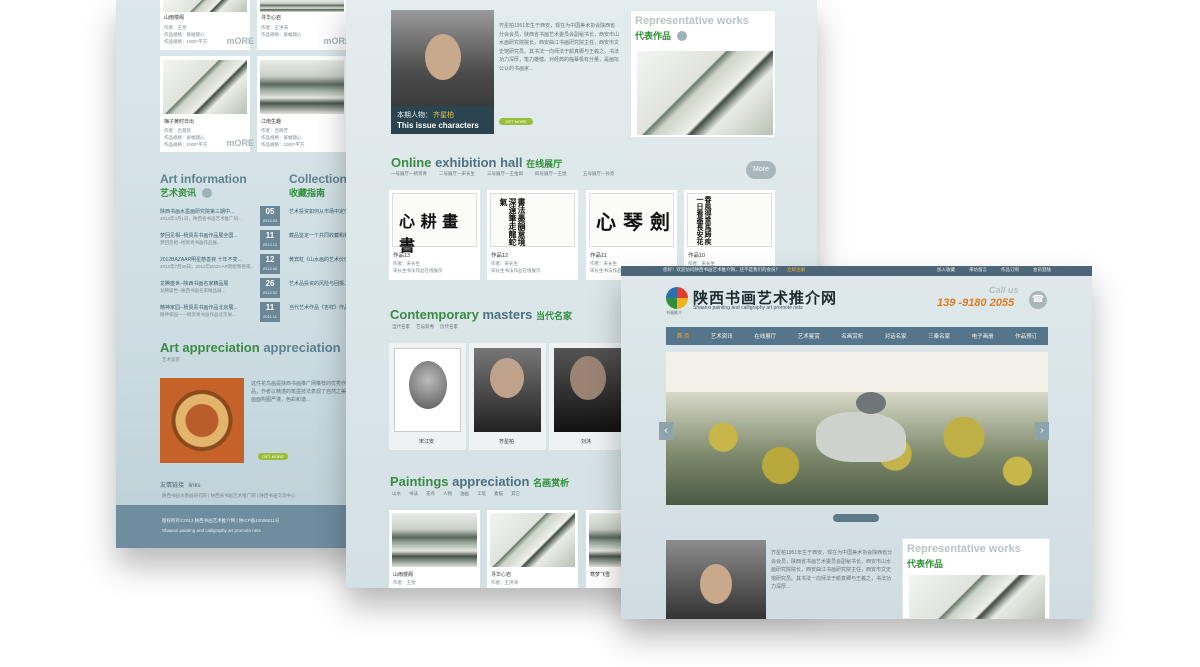 Image resolution: width=1200 pixels, height=667 pixels. Describe the element at coordinates (449, 327) in the screenshot. I see `section-tab: 历代名家` at that location.